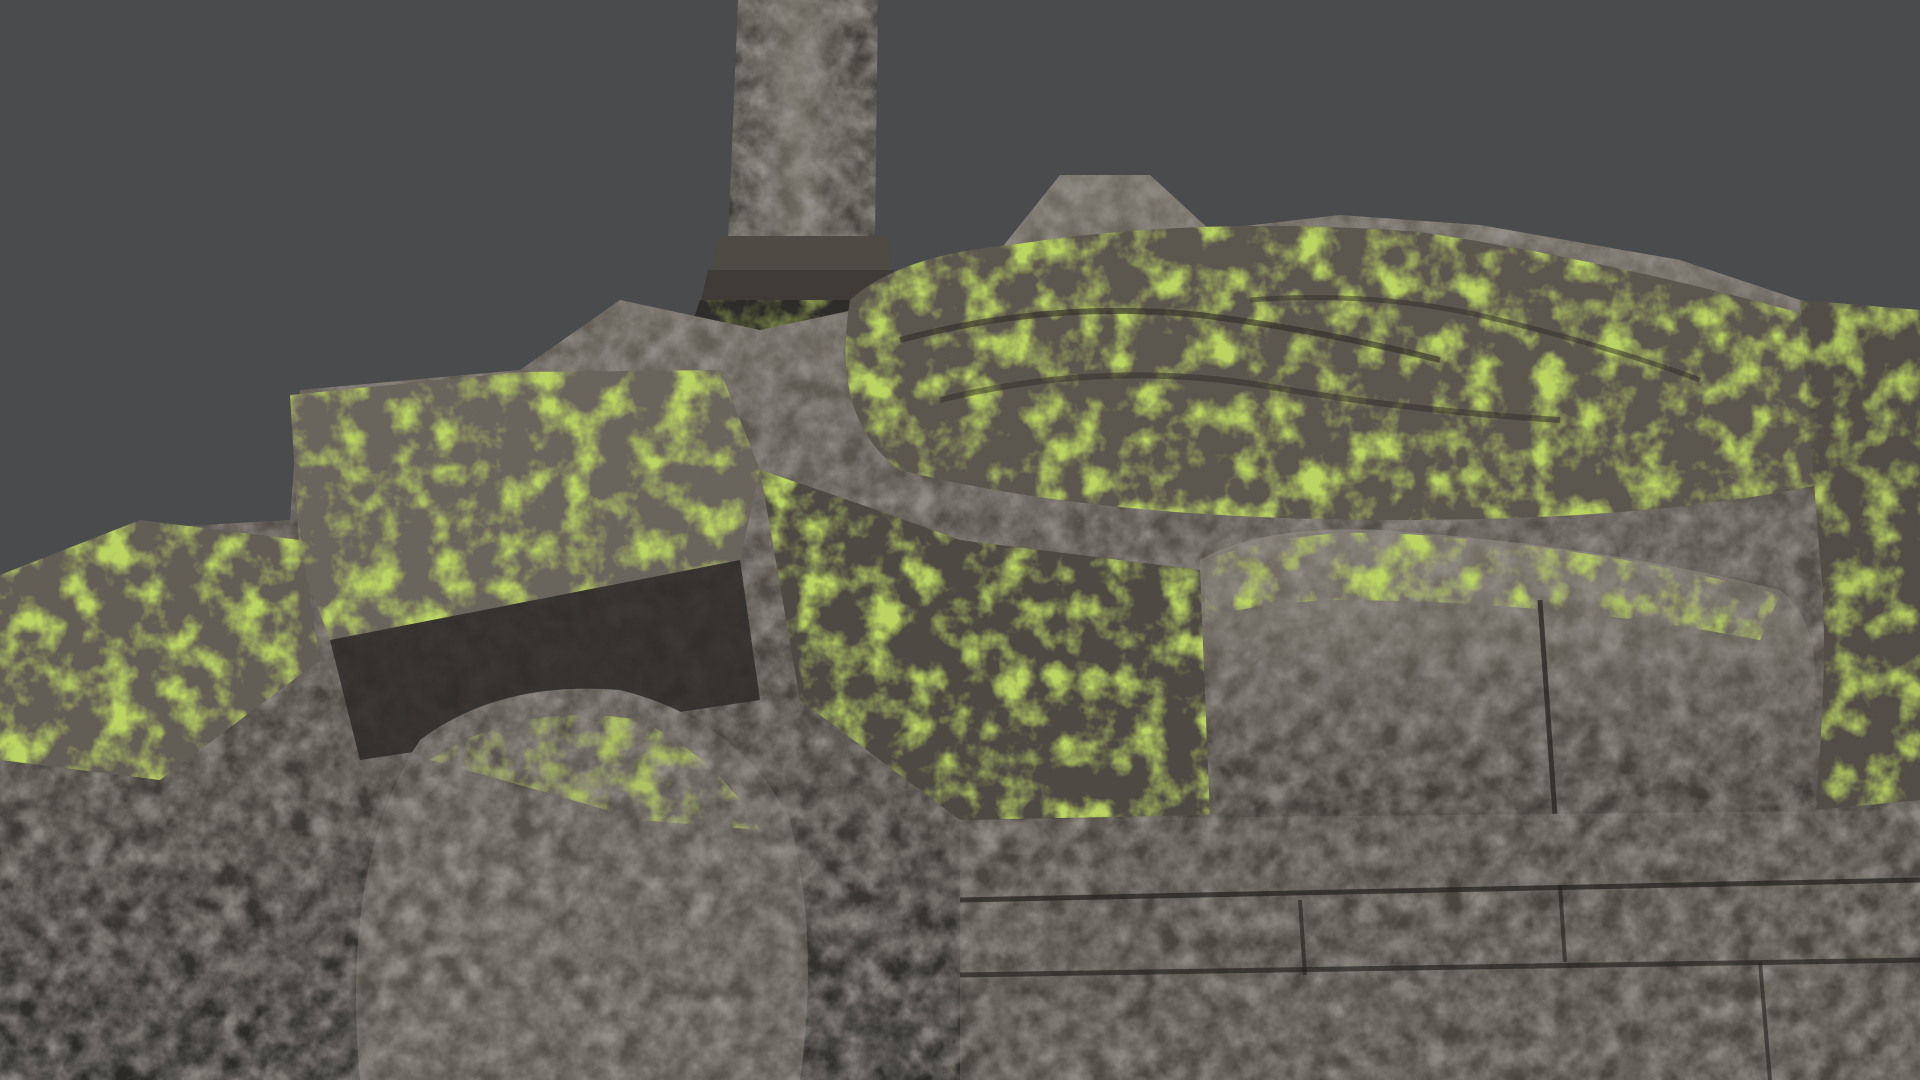 The height and width of the screenshot is (1080, 1920). I want to click on cliff-strata, so click(1439, 945).